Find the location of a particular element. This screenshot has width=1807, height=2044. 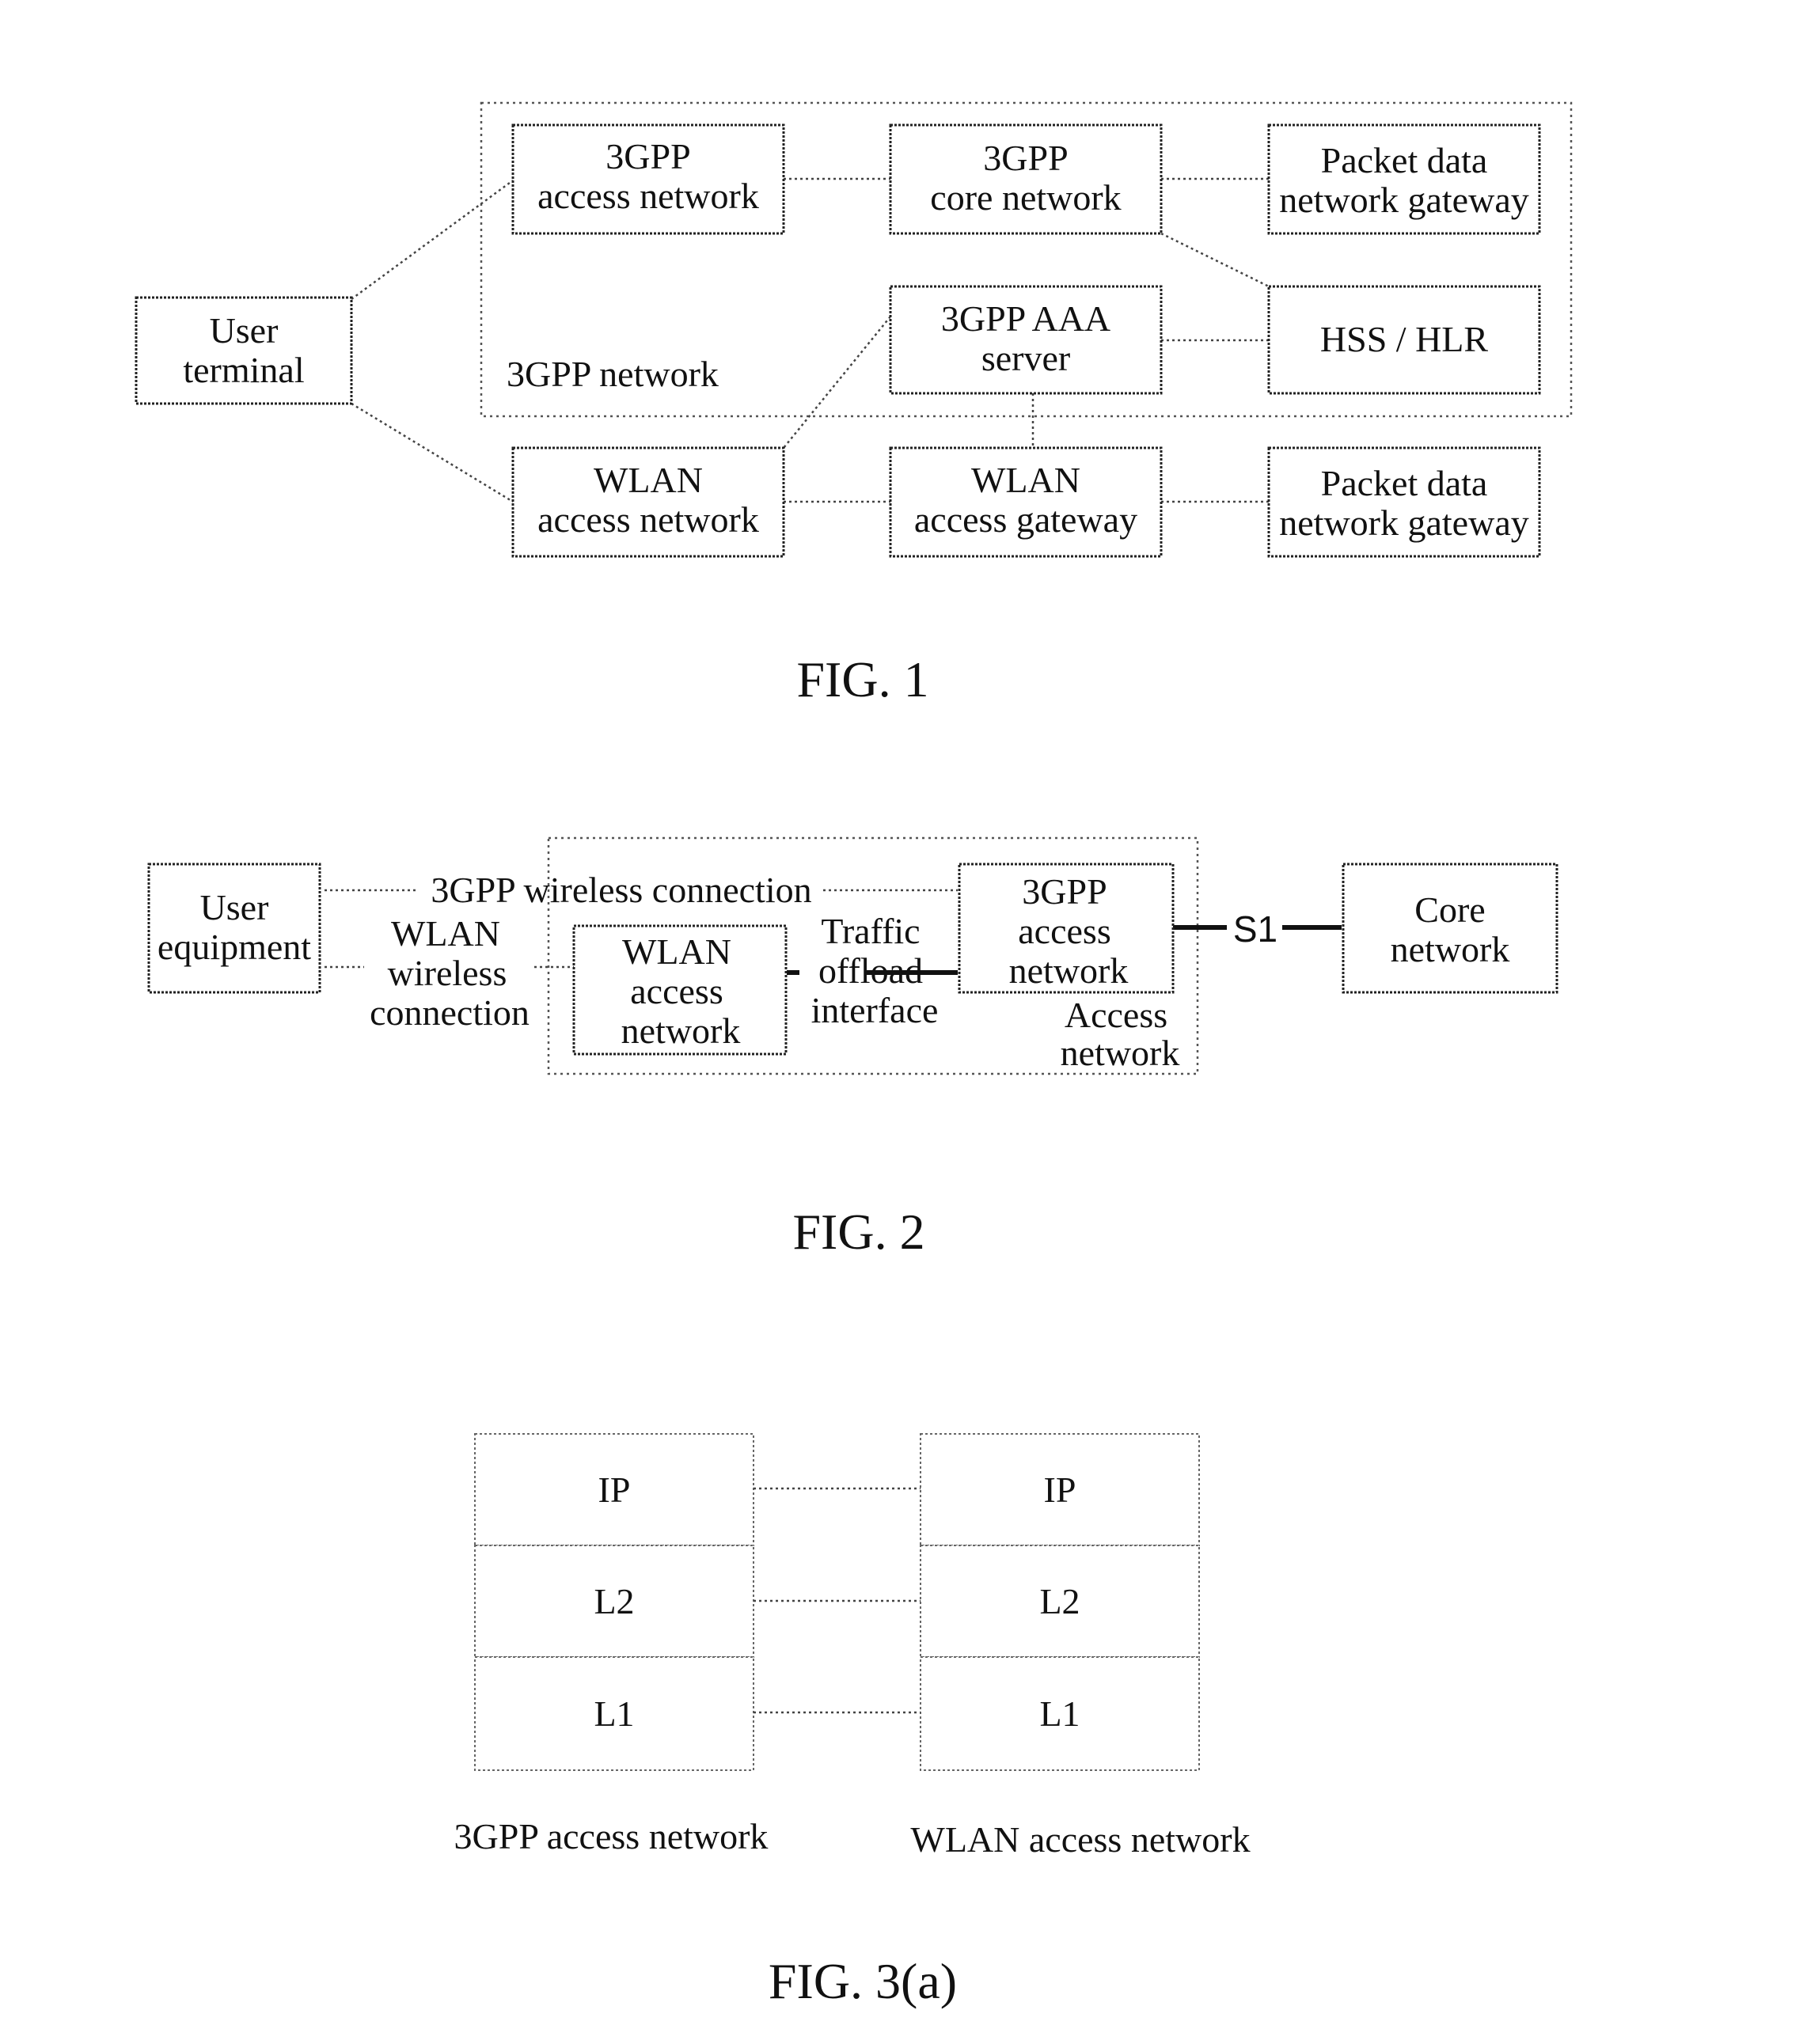

fig1-node-hss-hlr: HSS / HLR is located at coordinates (1404, 340).